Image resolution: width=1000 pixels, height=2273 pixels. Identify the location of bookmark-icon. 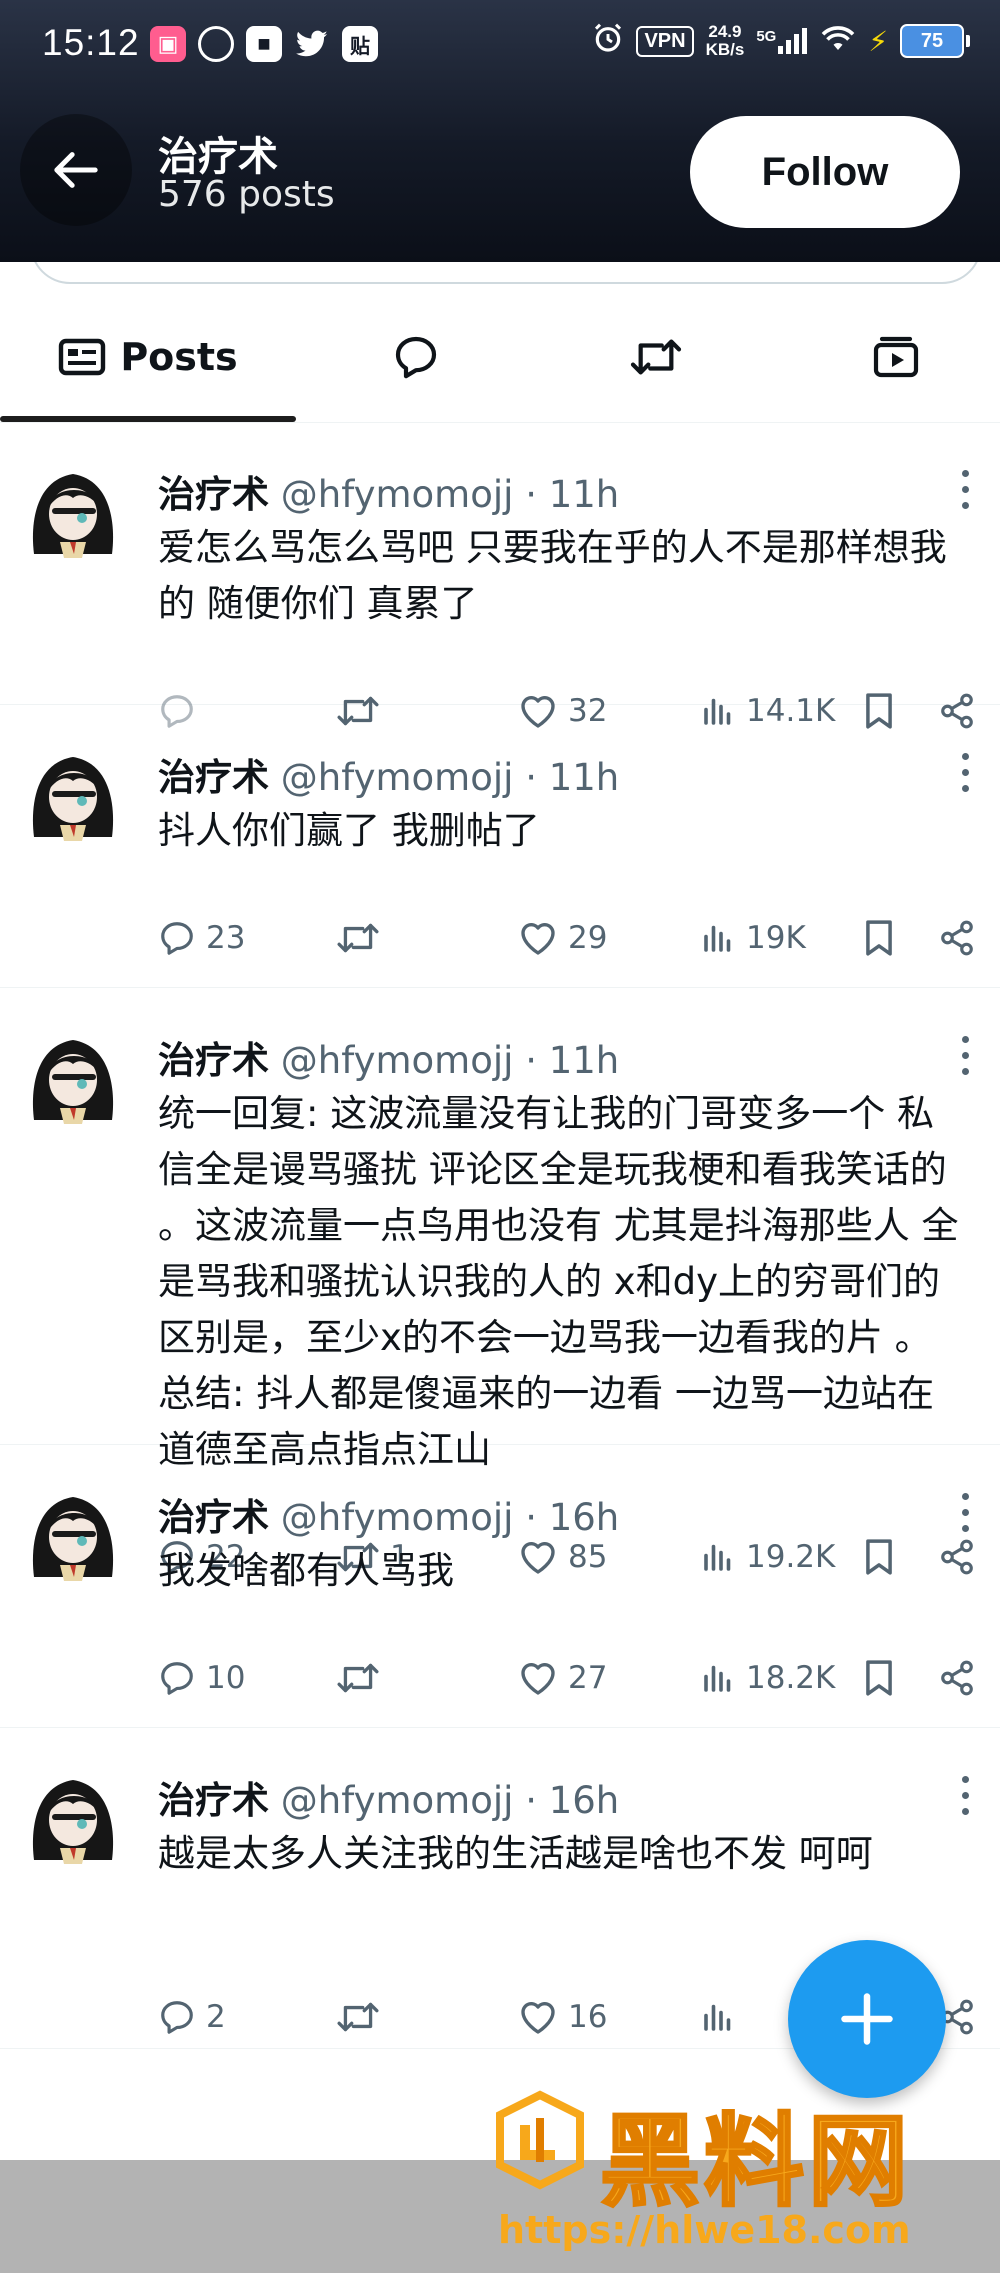
(879, 938).